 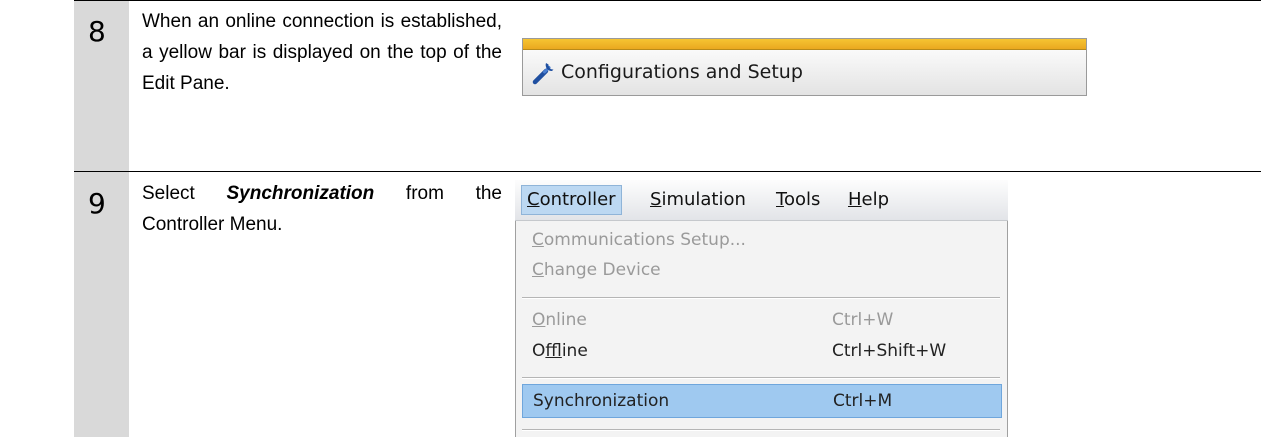 What do you see at coordinates (761, 270) in the screenshot?
I see `menu-item-change-device: Change Device` at bounding box center [761, 270].